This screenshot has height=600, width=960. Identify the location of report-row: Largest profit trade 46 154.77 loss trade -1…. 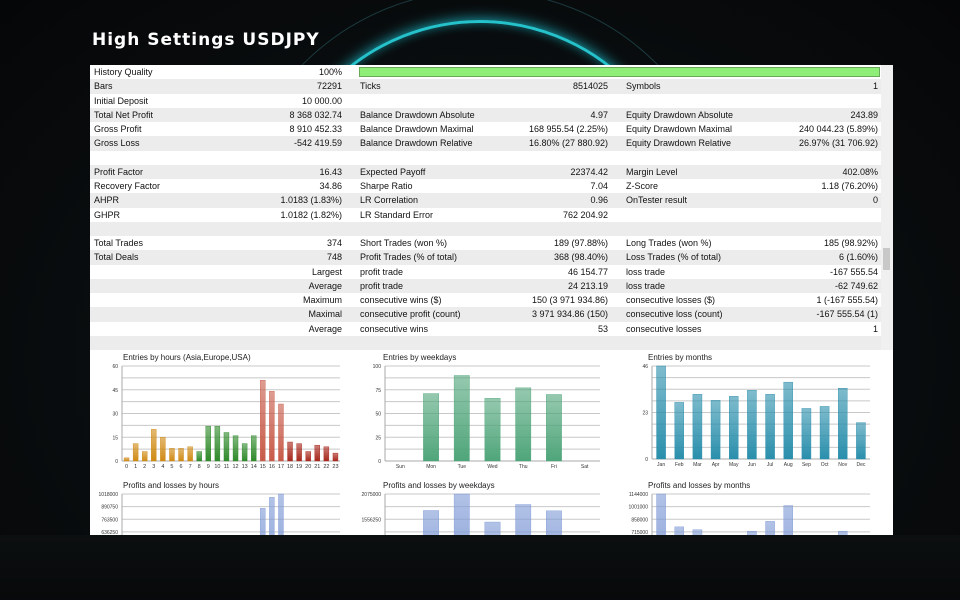
(485, 272).